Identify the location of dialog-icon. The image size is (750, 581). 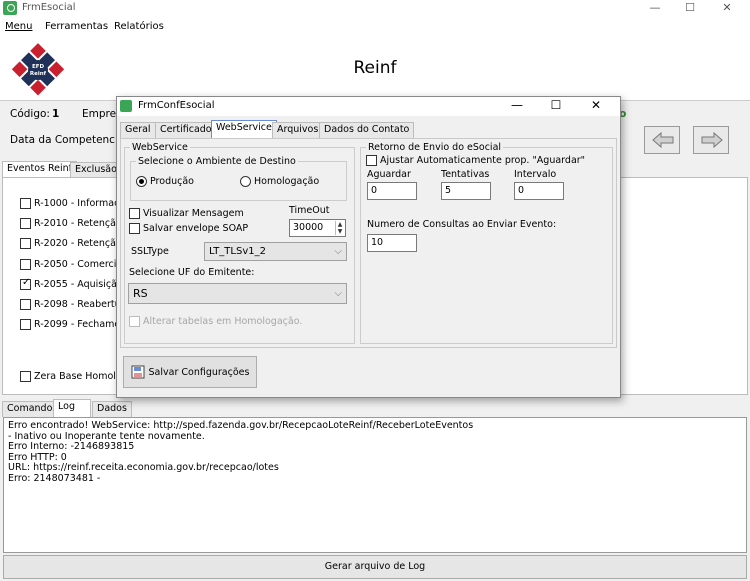
(126, 106).